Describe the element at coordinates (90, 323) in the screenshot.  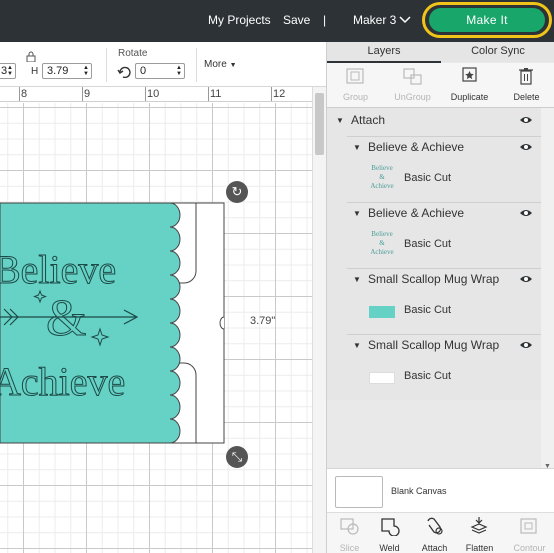
I see `teal-scallop-wrap` at that location.